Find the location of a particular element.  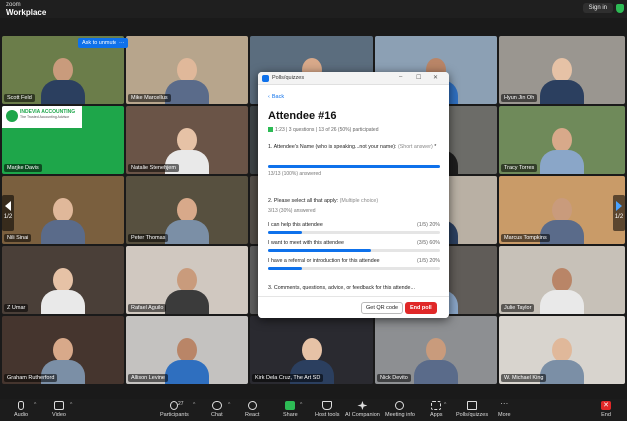

participants-button: Participants is located at coordinates (174, 409).